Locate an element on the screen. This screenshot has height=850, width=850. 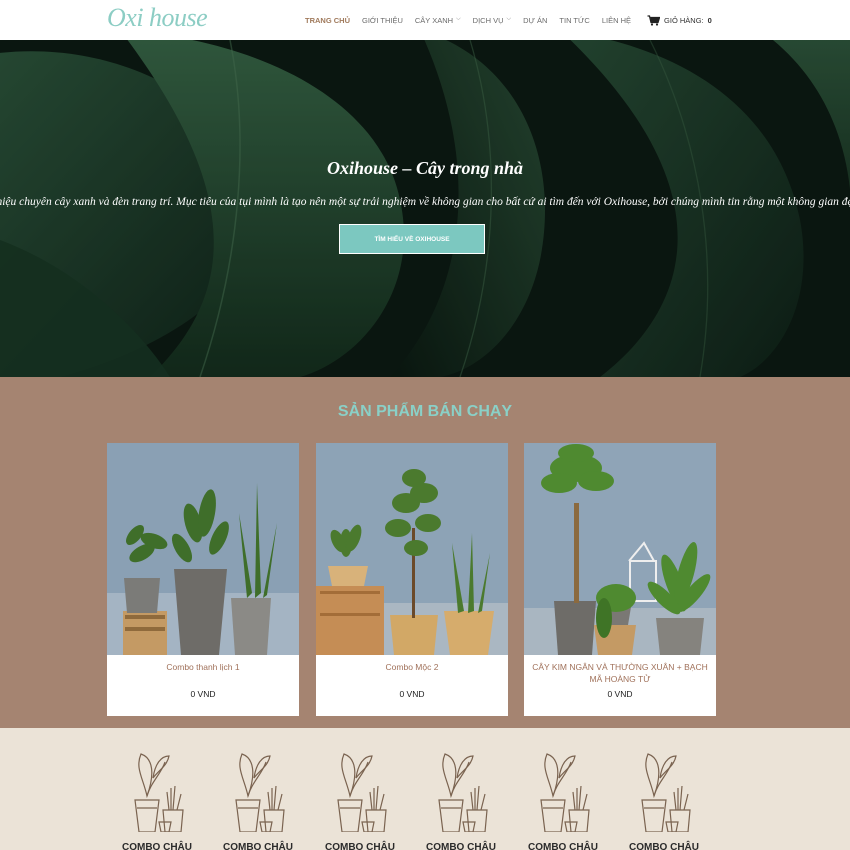
cart-count: 0 is located at coordinates (709, 20).